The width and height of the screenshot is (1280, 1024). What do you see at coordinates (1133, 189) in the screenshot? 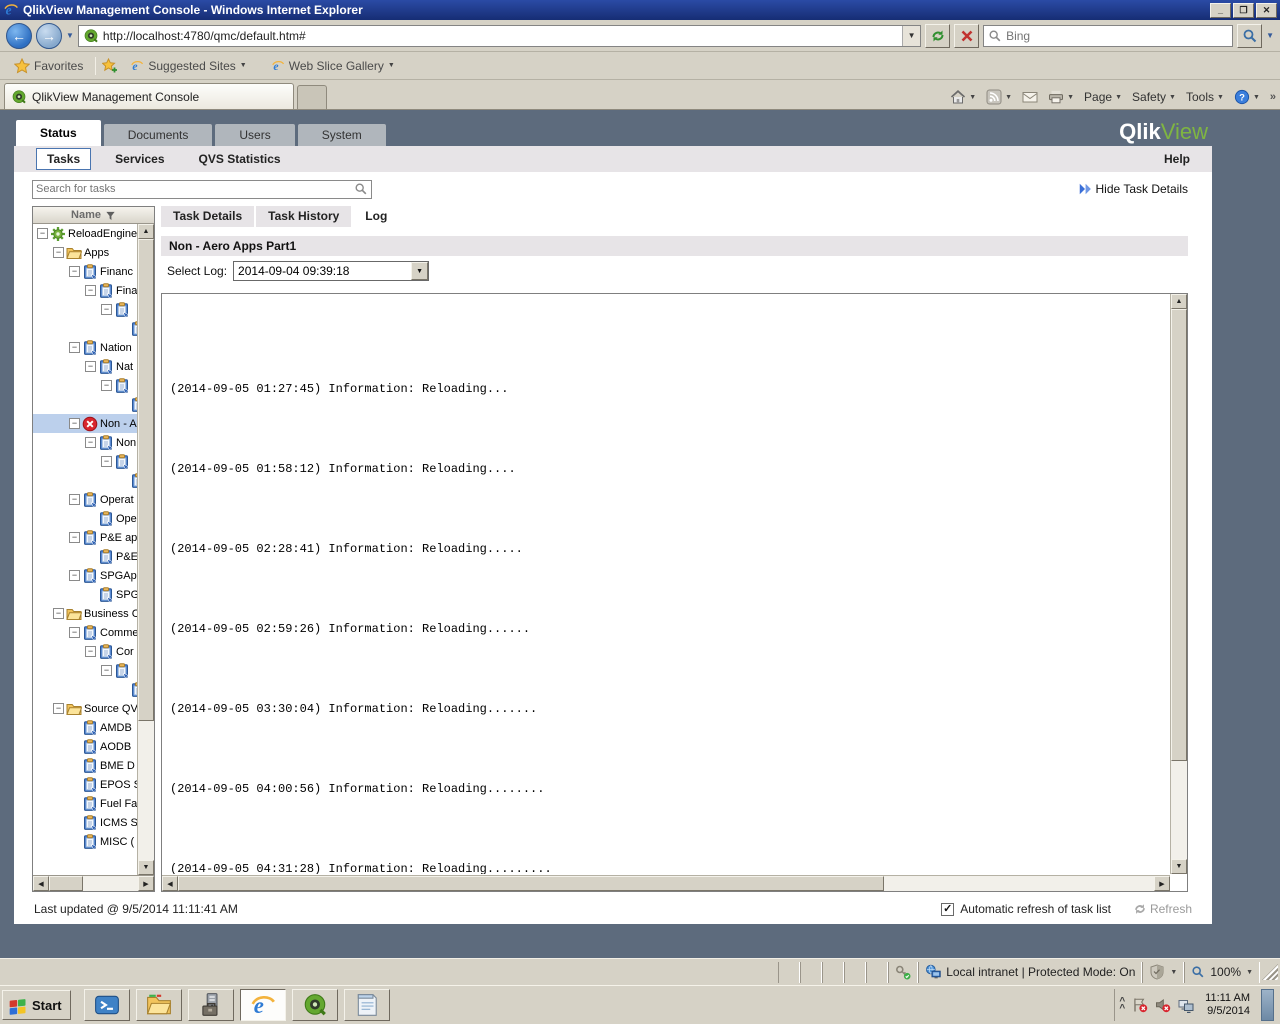
I see `hide-task-details-button: Hide Task Details` at bounding box center [1133, 189].